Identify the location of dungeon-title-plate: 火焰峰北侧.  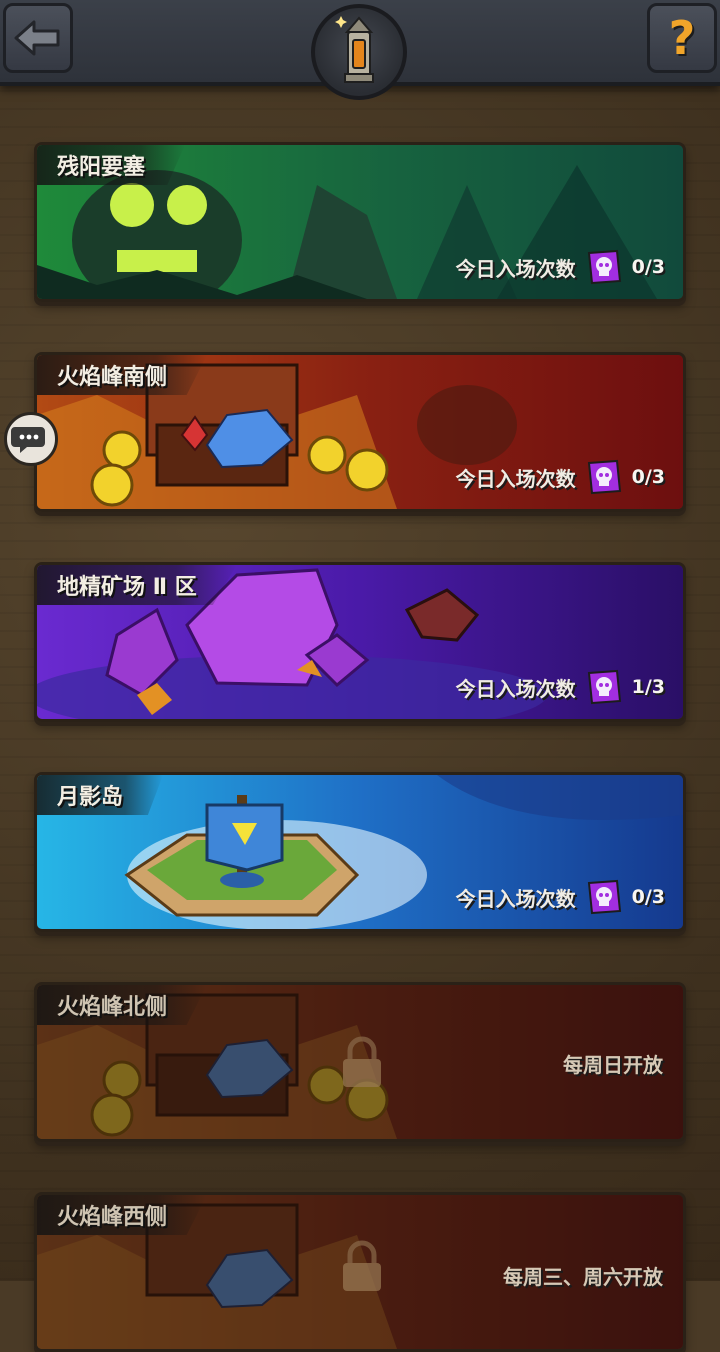
(122, 1005).